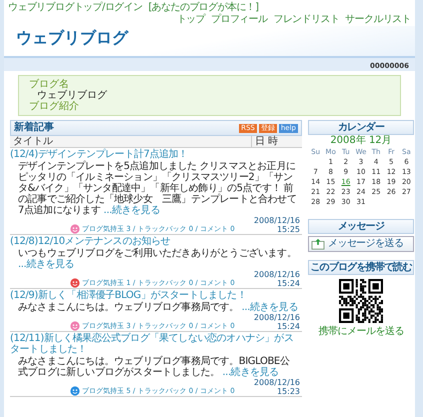 The image size is (423, 417). What do you see at coordinates (378, 20) in the screenshot?
I see `nav-link: サークルリスト` at bounding box center [378, 20].